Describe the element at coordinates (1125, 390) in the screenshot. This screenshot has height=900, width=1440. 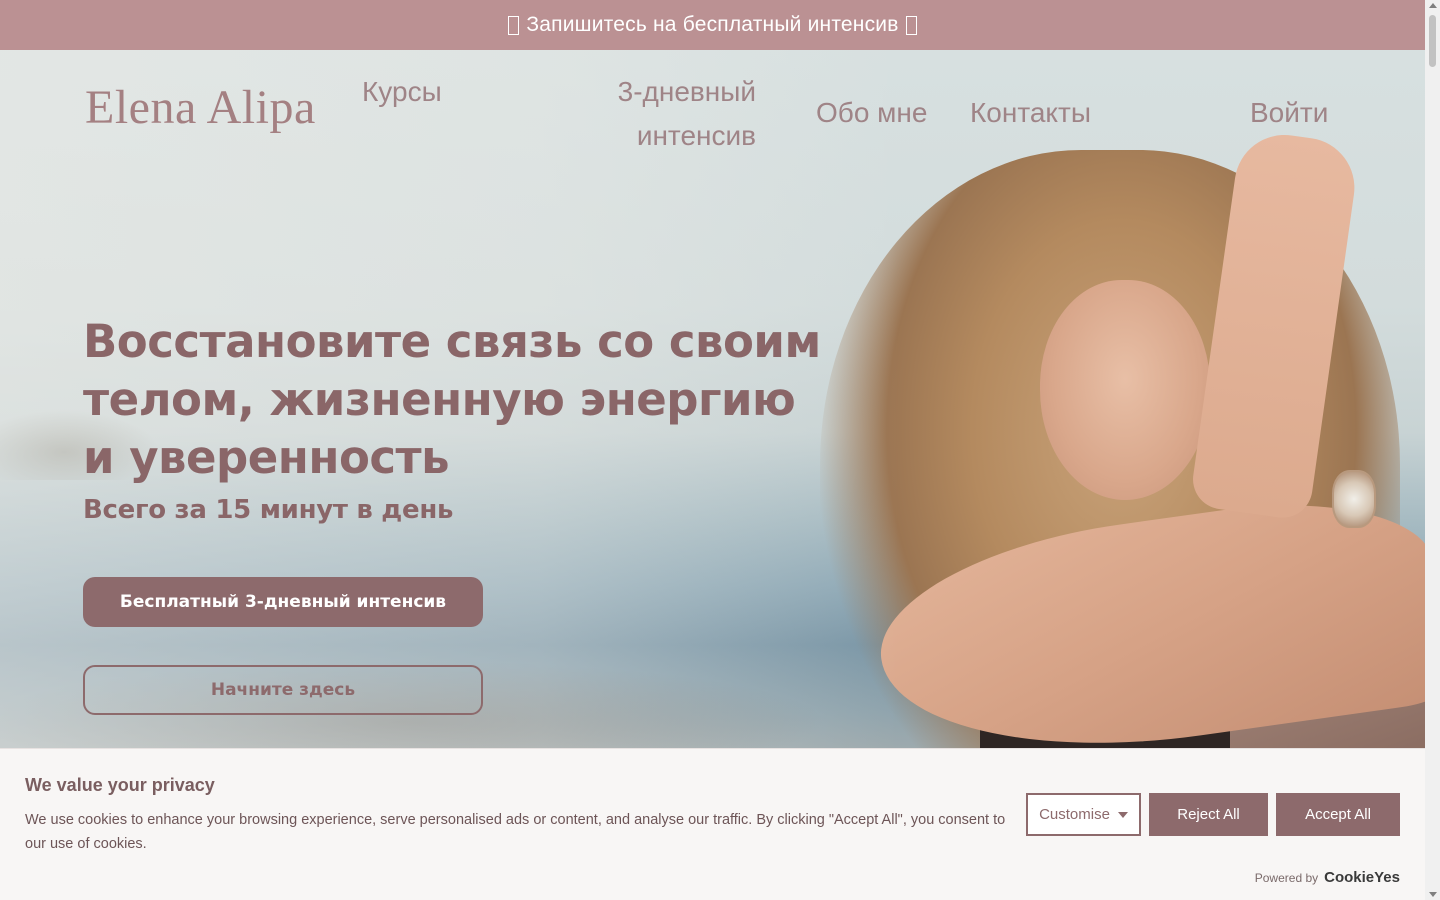
I see `hero-photo-face` at that location.